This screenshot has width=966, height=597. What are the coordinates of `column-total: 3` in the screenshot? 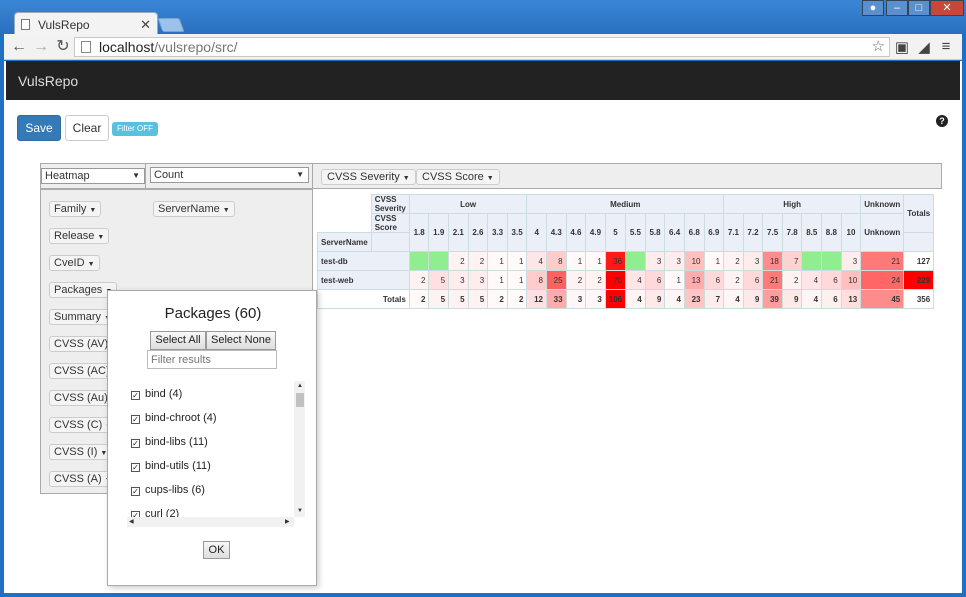 It's located at (595, 299).